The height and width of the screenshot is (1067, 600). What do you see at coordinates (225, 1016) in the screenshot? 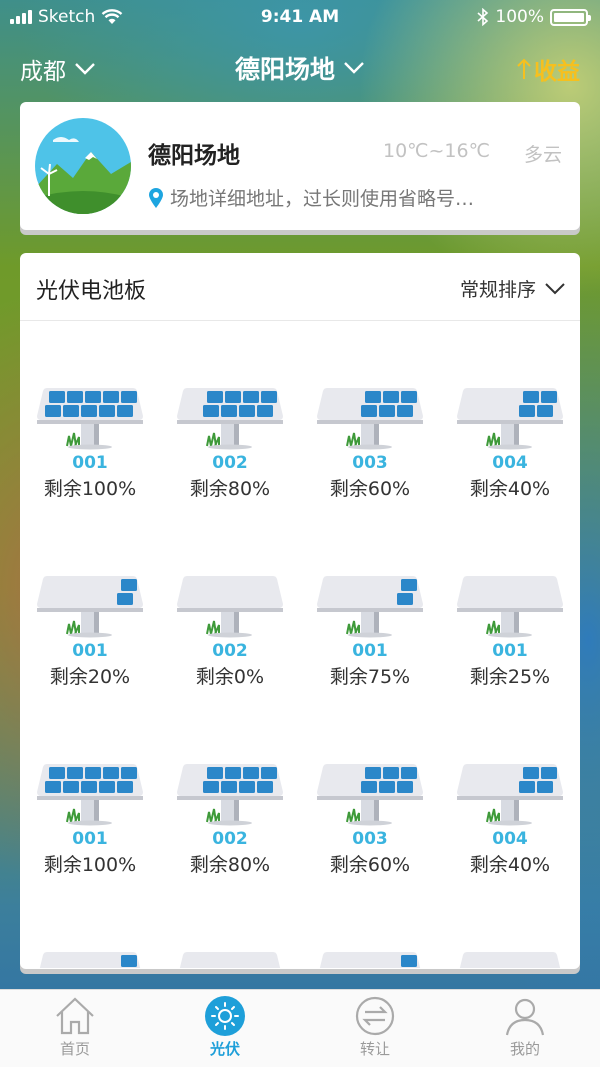
I see `sun-icon` at bounding box center [225, 1016].